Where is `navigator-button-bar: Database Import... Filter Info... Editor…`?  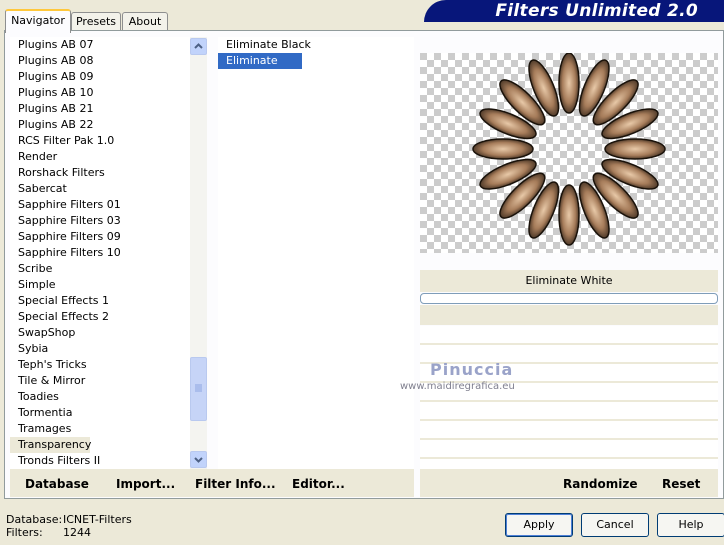 navigator-button-bar: Database Import... Filter Info... Editor… is located at coordinates (212, 483).